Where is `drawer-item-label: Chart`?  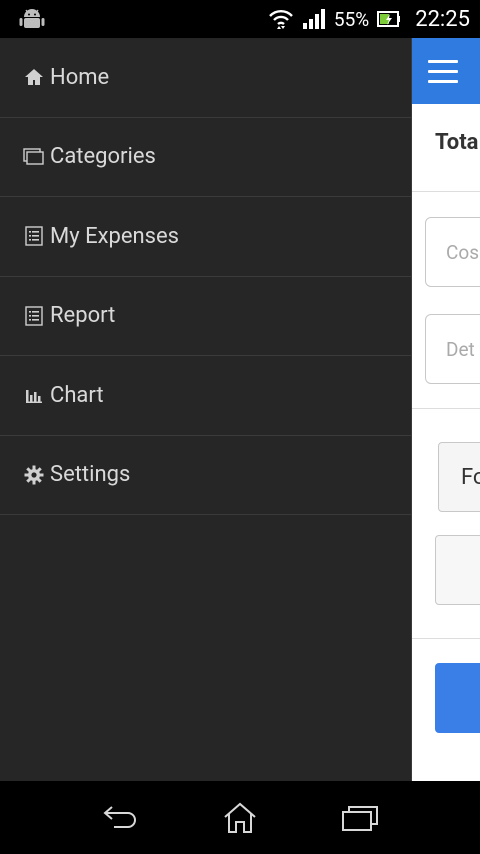
drawer-item-label: Chart is located at coordinates (77, 395).